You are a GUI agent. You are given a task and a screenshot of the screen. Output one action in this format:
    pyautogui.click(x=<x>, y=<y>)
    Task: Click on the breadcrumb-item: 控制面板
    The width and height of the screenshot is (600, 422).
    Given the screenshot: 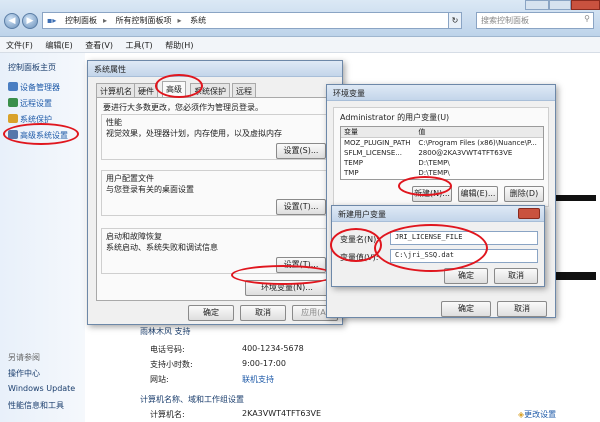 What is the action you would take?
    pyautogui.click(x=81, y=20)
    